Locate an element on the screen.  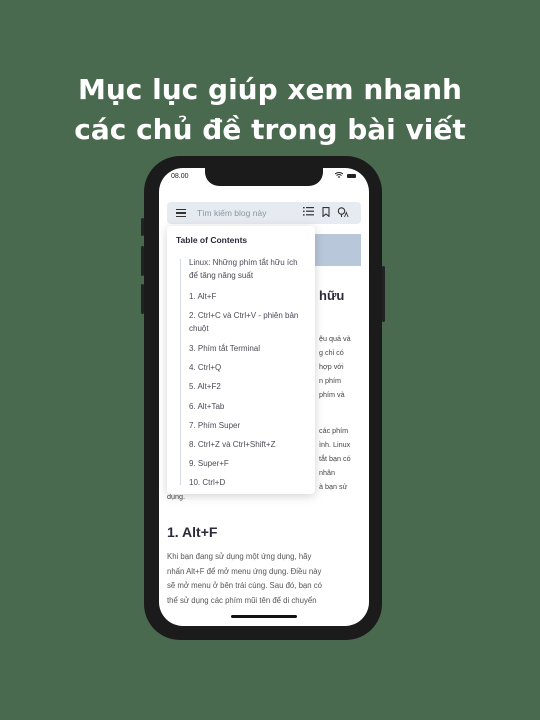
home-indicator is located at coordinates (264, 616).